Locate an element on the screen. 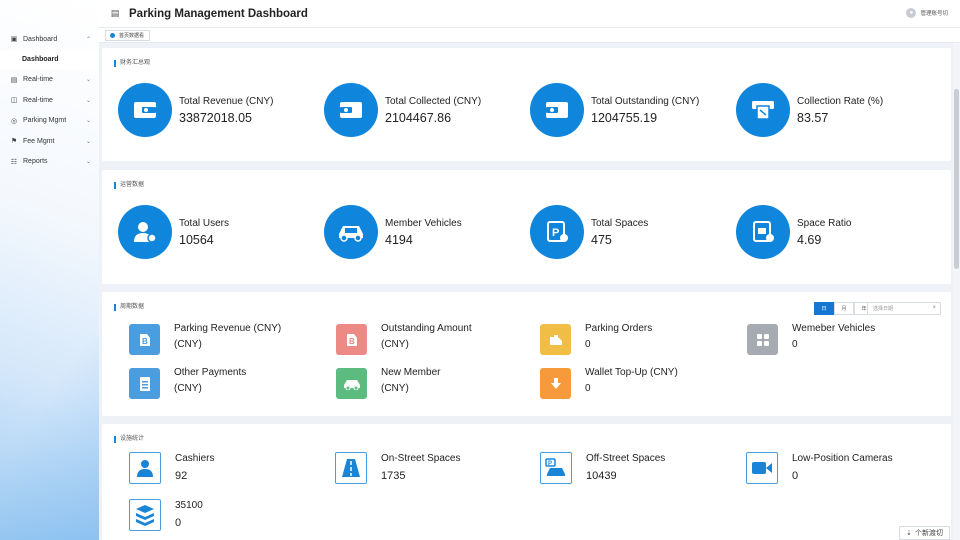  dashboard-icon: ▣ is located at coordinates (14, 40).